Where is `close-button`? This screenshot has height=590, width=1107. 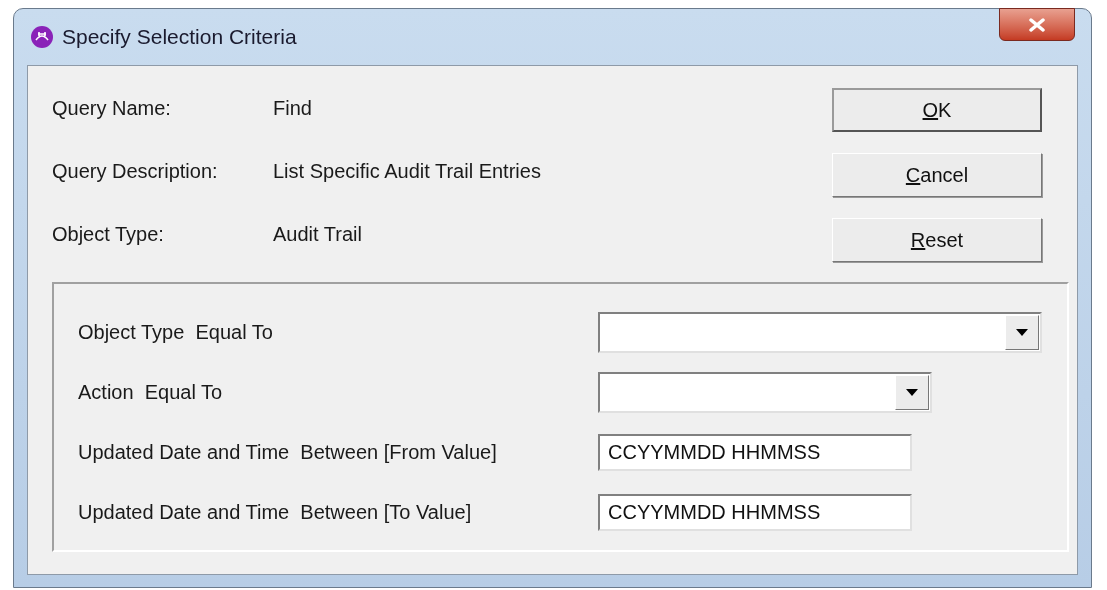 close-button is located at coordinates (1037, 24).